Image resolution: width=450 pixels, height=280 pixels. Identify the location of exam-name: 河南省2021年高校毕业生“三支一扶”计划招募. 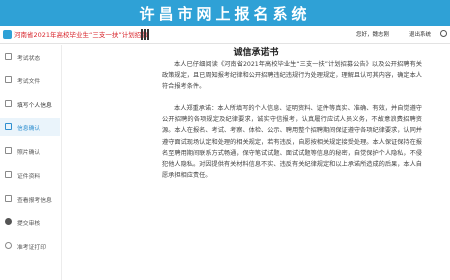
(81, 35).